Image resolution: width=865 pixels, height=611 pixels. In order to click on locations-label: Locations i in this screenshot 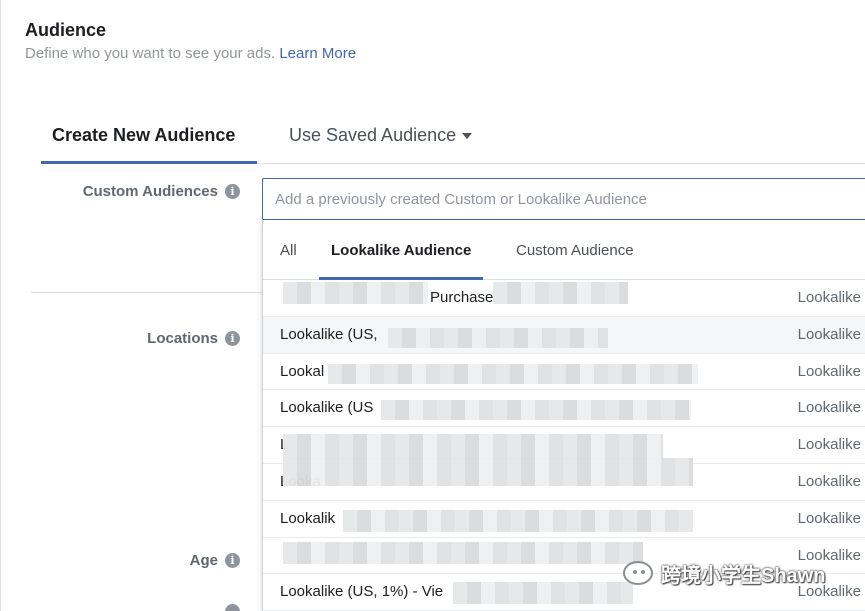, I will do `click(193, 338)`.